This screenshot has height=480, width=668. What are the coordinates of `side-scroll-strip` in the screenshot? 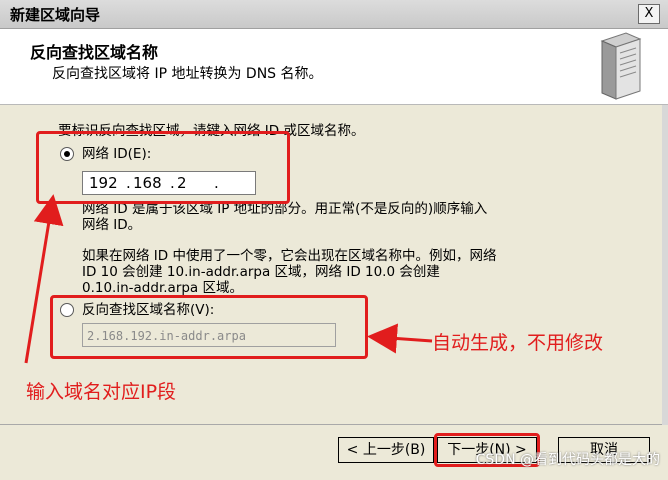 It's located at (665, 265).